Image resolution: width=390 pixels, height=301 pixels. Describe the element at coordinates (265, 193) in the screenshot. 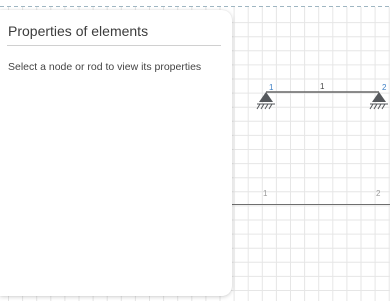

I see `axis-tick-label-1: 1` at that location.